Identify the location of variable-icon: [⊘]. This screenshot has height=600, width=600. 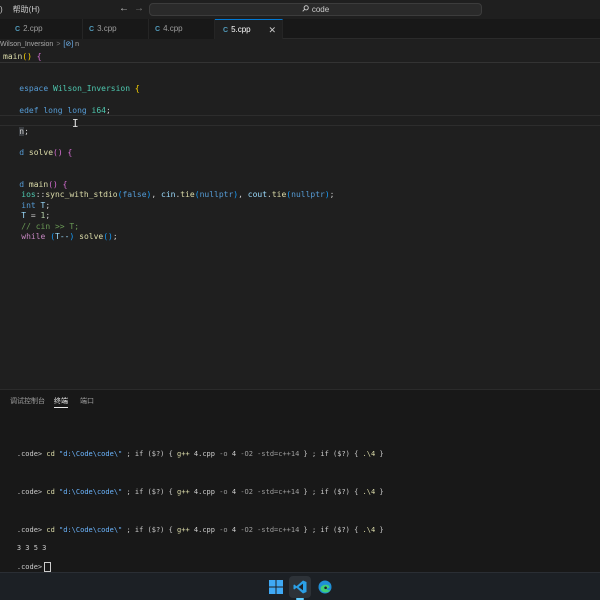
(68, 44).